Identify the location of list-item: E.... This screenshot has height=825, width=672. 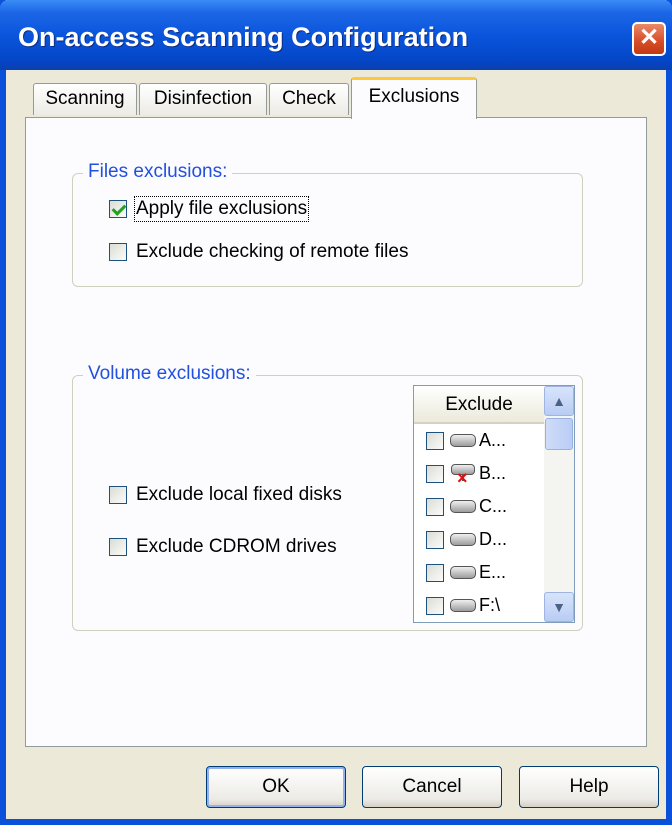
(479, 572).